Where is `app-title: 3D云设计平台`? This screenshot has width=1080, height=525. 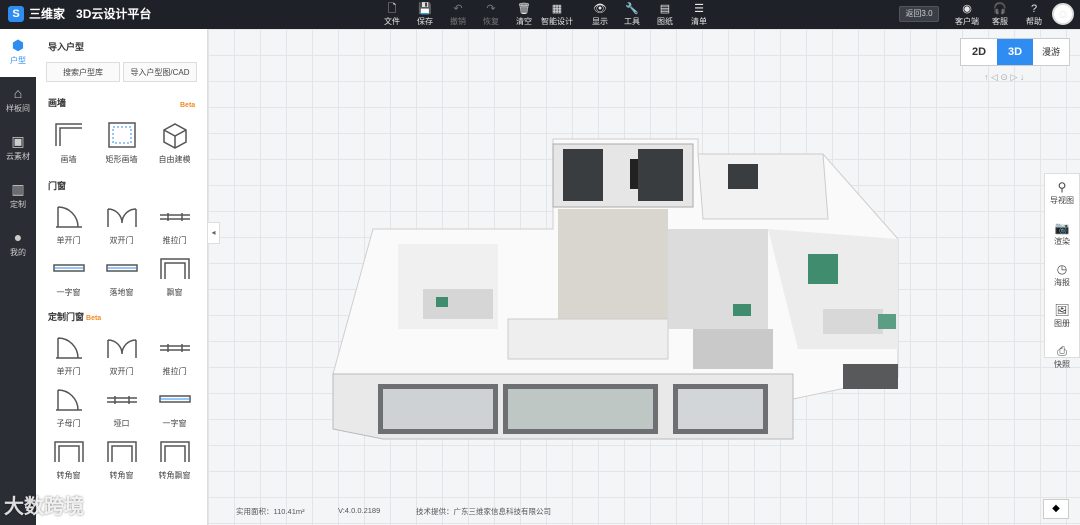
app-title: 3D云设计平台 is located at coordinates (114, 14).